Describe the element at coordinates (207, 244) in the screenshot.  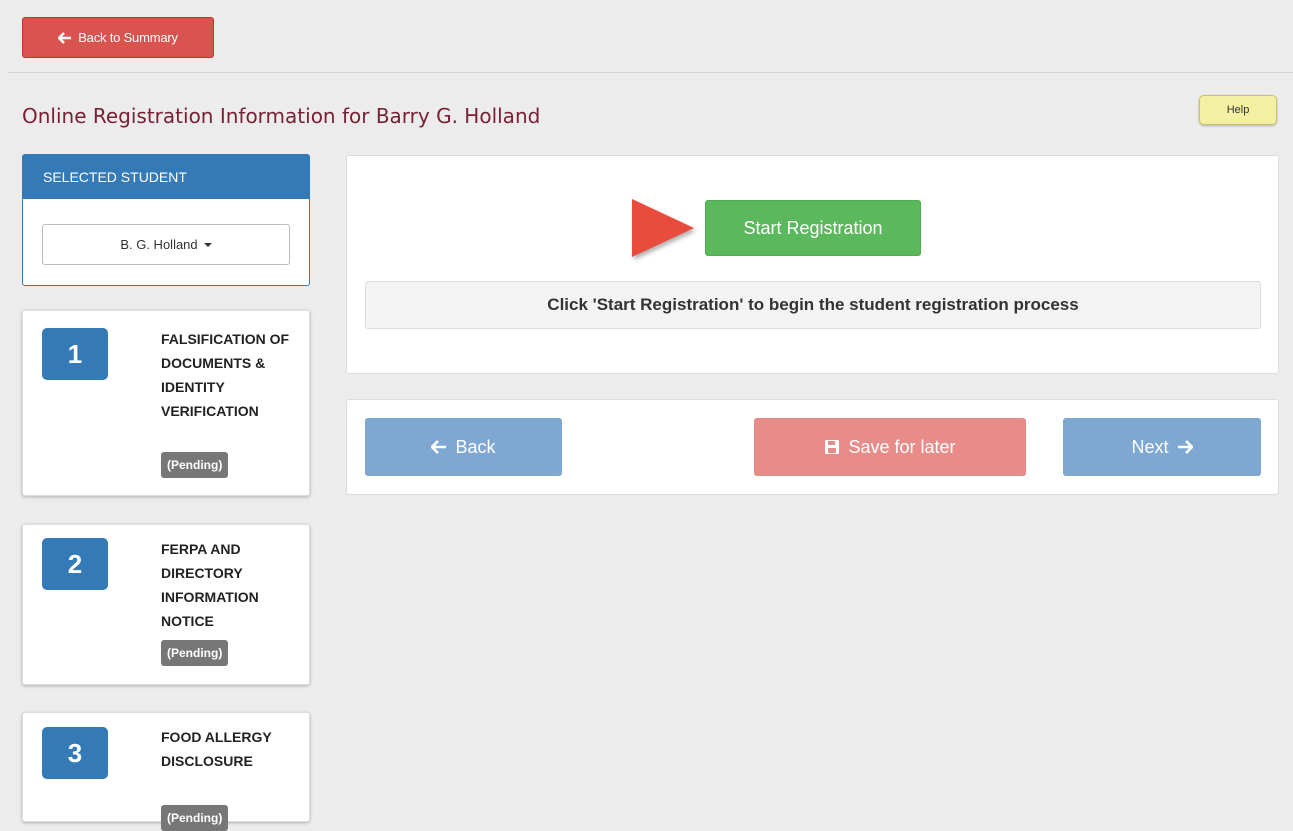
I see `caret-down-icon` at that location.